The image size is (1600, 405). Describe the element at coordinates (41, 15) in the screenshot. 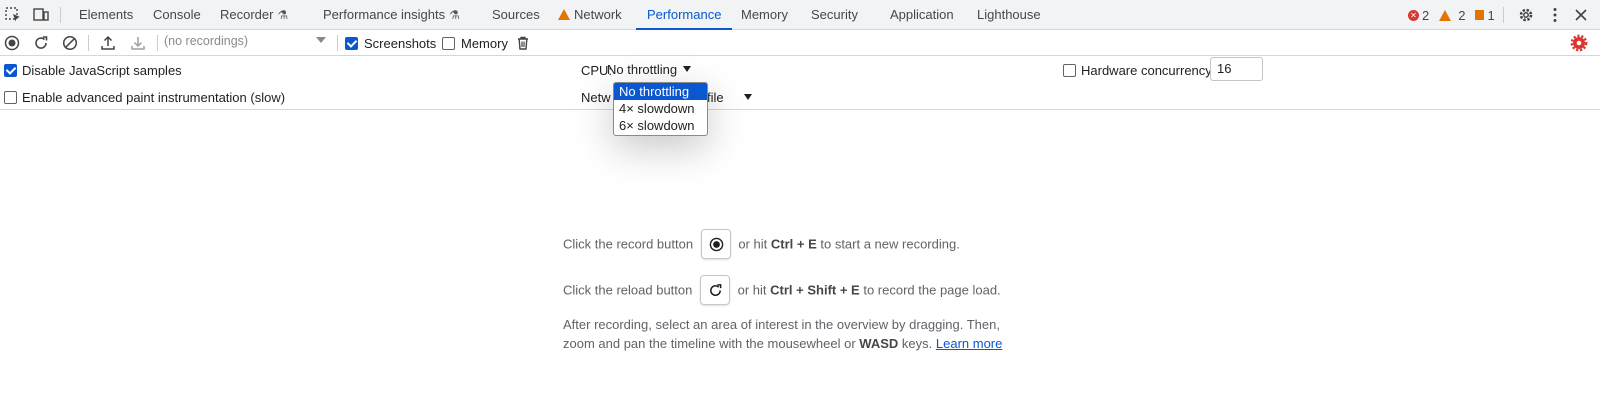

I see `device-toolbar-icon` at that location.